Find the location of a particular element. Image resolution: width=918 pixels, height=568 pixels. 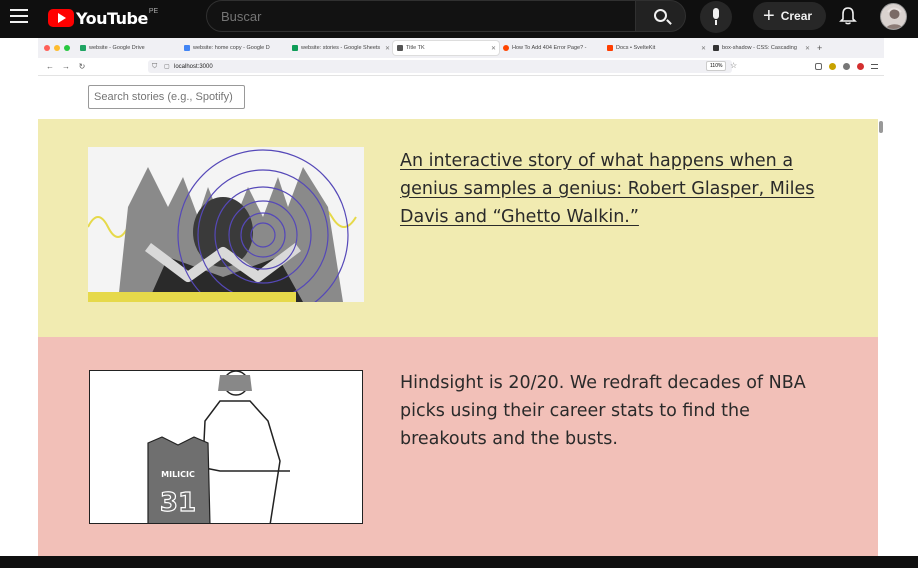

tab-label: How To Add 404 Error Page? - is located at coordinates (549, 48).